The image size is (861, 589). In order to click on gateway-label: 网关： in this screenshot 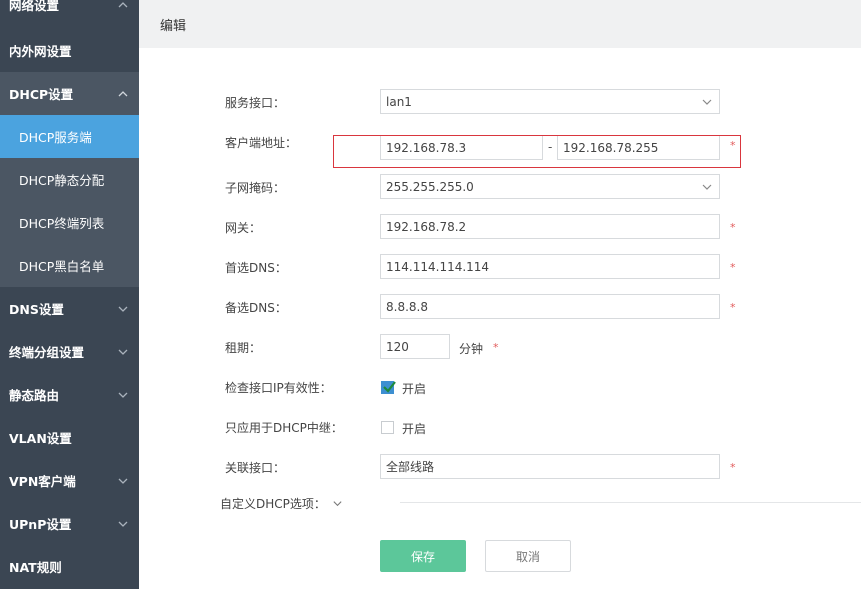, I will do `click(243, 228)`.